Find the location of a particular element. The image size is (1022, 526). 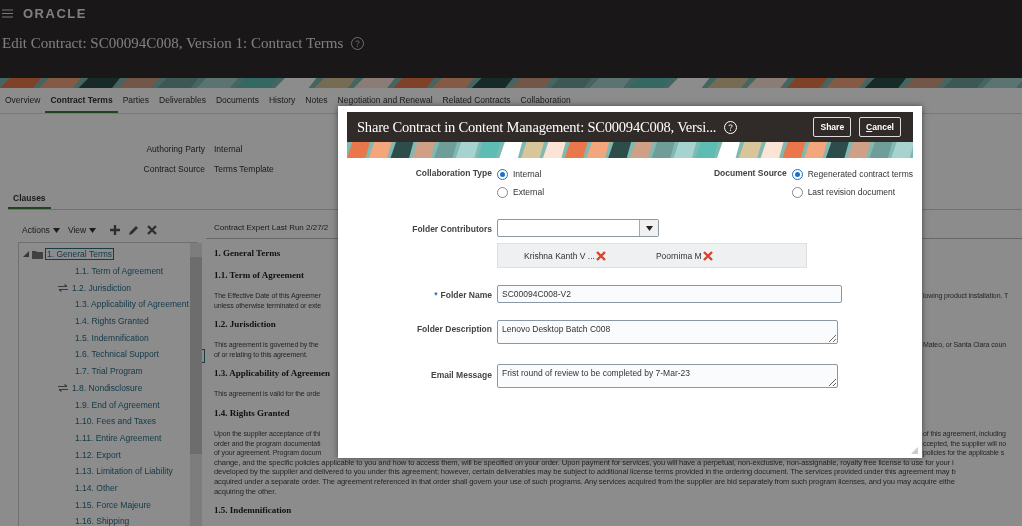

required-mark: * is located at coordinates (436, 295).